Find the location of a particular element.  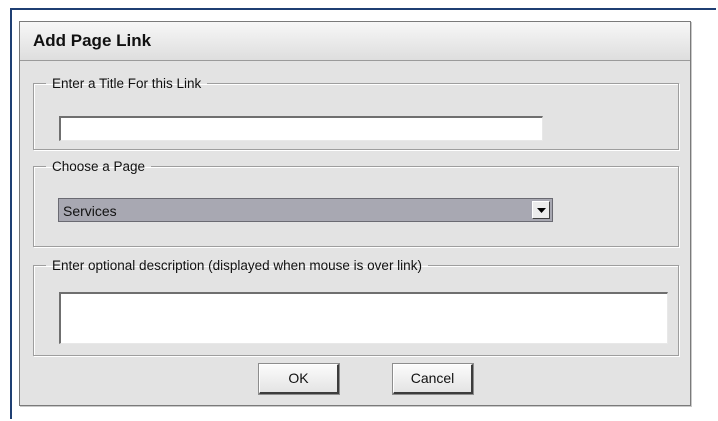

page-select-value: Services is located at coordinates (90, 211).